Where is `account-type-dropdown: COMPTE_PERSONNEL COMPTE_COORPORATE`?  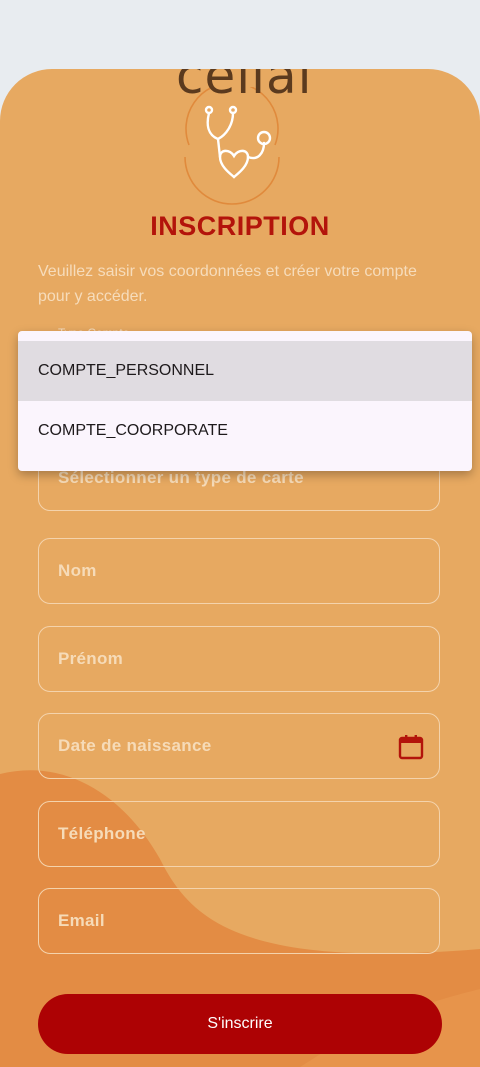 account-type-dropdown: COMPTE_PERSONNEL COMPTE_COORPORATE is located at coordinates (245, 401).